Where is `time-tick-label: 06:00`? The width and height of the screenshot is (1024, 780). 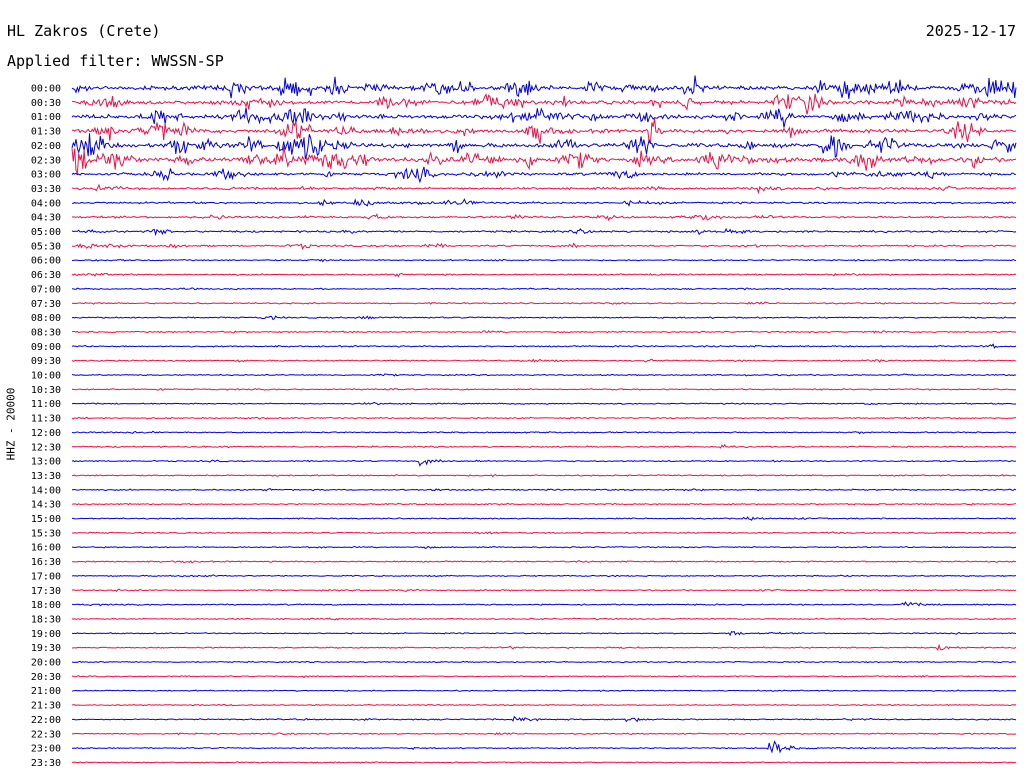
time-tick-label: 06:00 is located at coordinates (46, 261).